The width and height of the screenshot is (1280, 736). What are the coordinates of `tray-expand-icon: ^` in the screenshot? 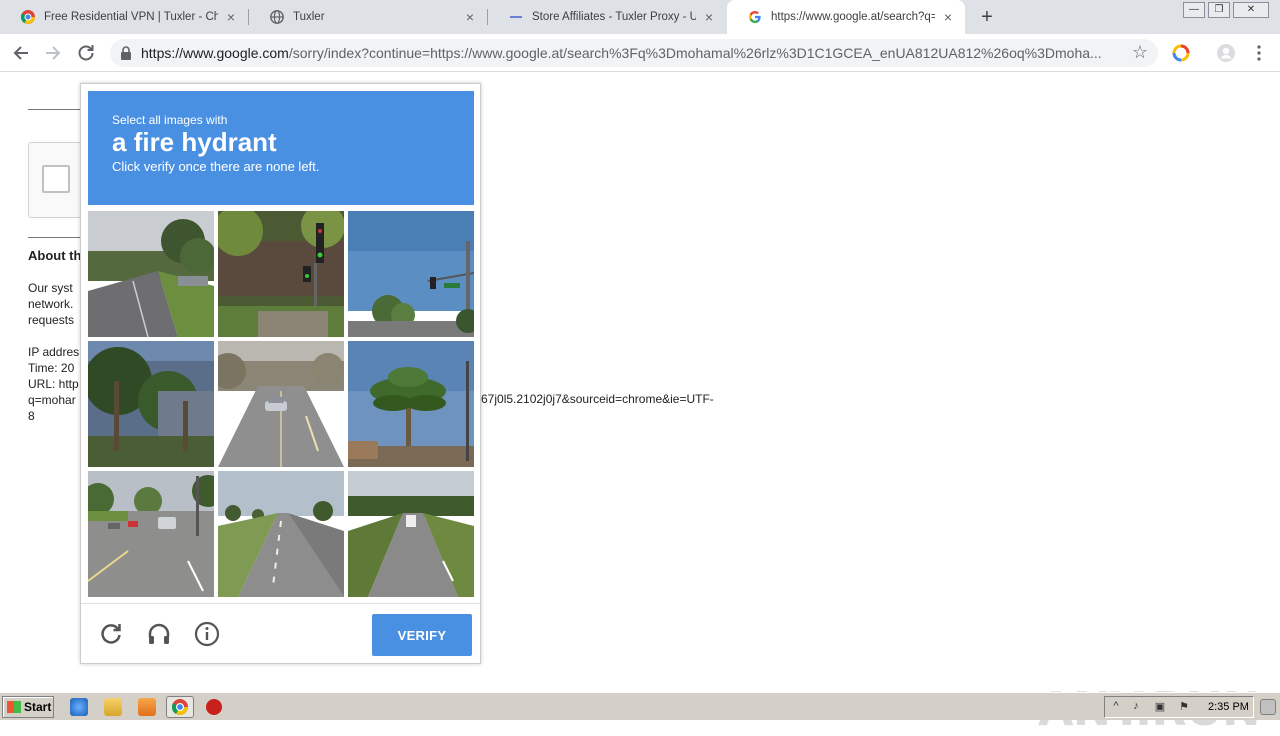 It's located at (1116, 707).